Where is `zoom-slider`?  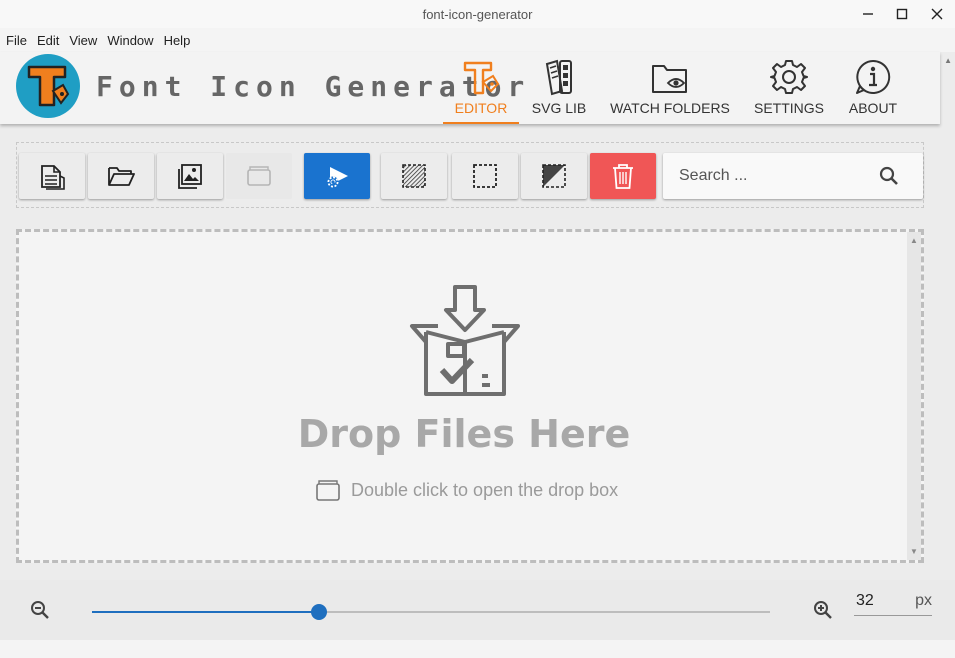
zoom-slider is located at coordinates (431, 612).